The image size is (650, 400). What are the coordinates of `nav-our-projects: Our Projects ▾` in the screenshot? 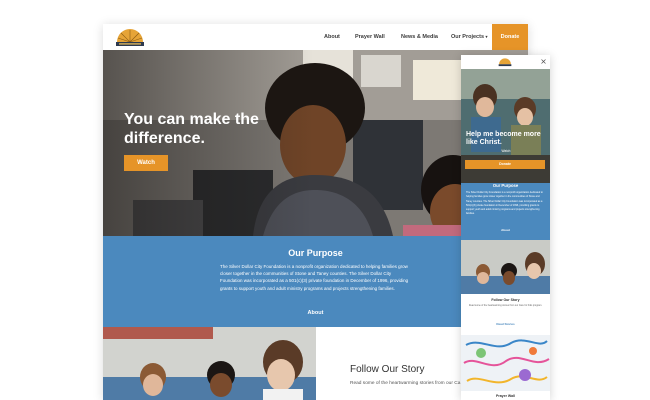 It's located at (469, 37).